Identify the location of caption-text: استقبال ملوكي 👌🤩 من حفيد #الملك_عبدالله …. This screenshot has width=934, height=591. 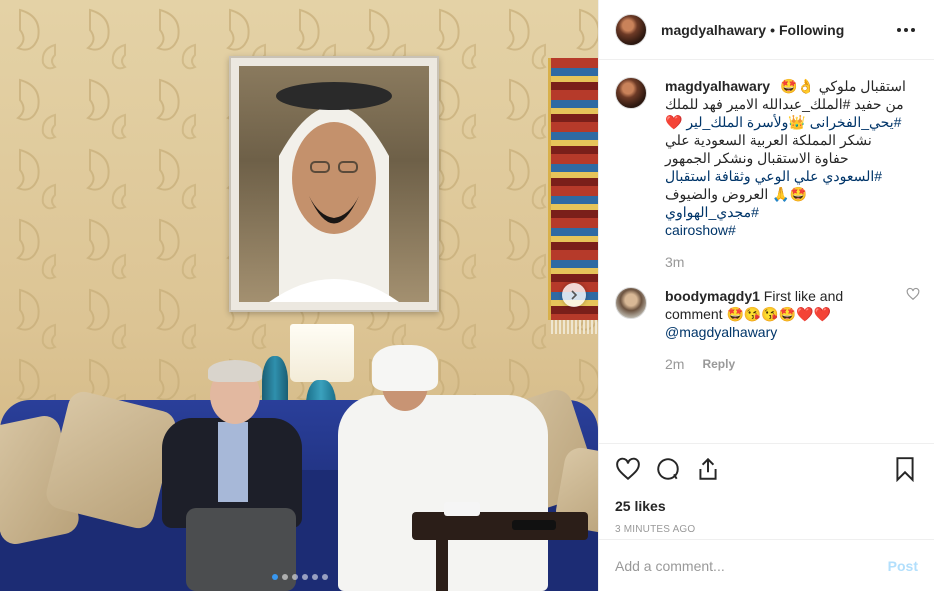
(791, 158).